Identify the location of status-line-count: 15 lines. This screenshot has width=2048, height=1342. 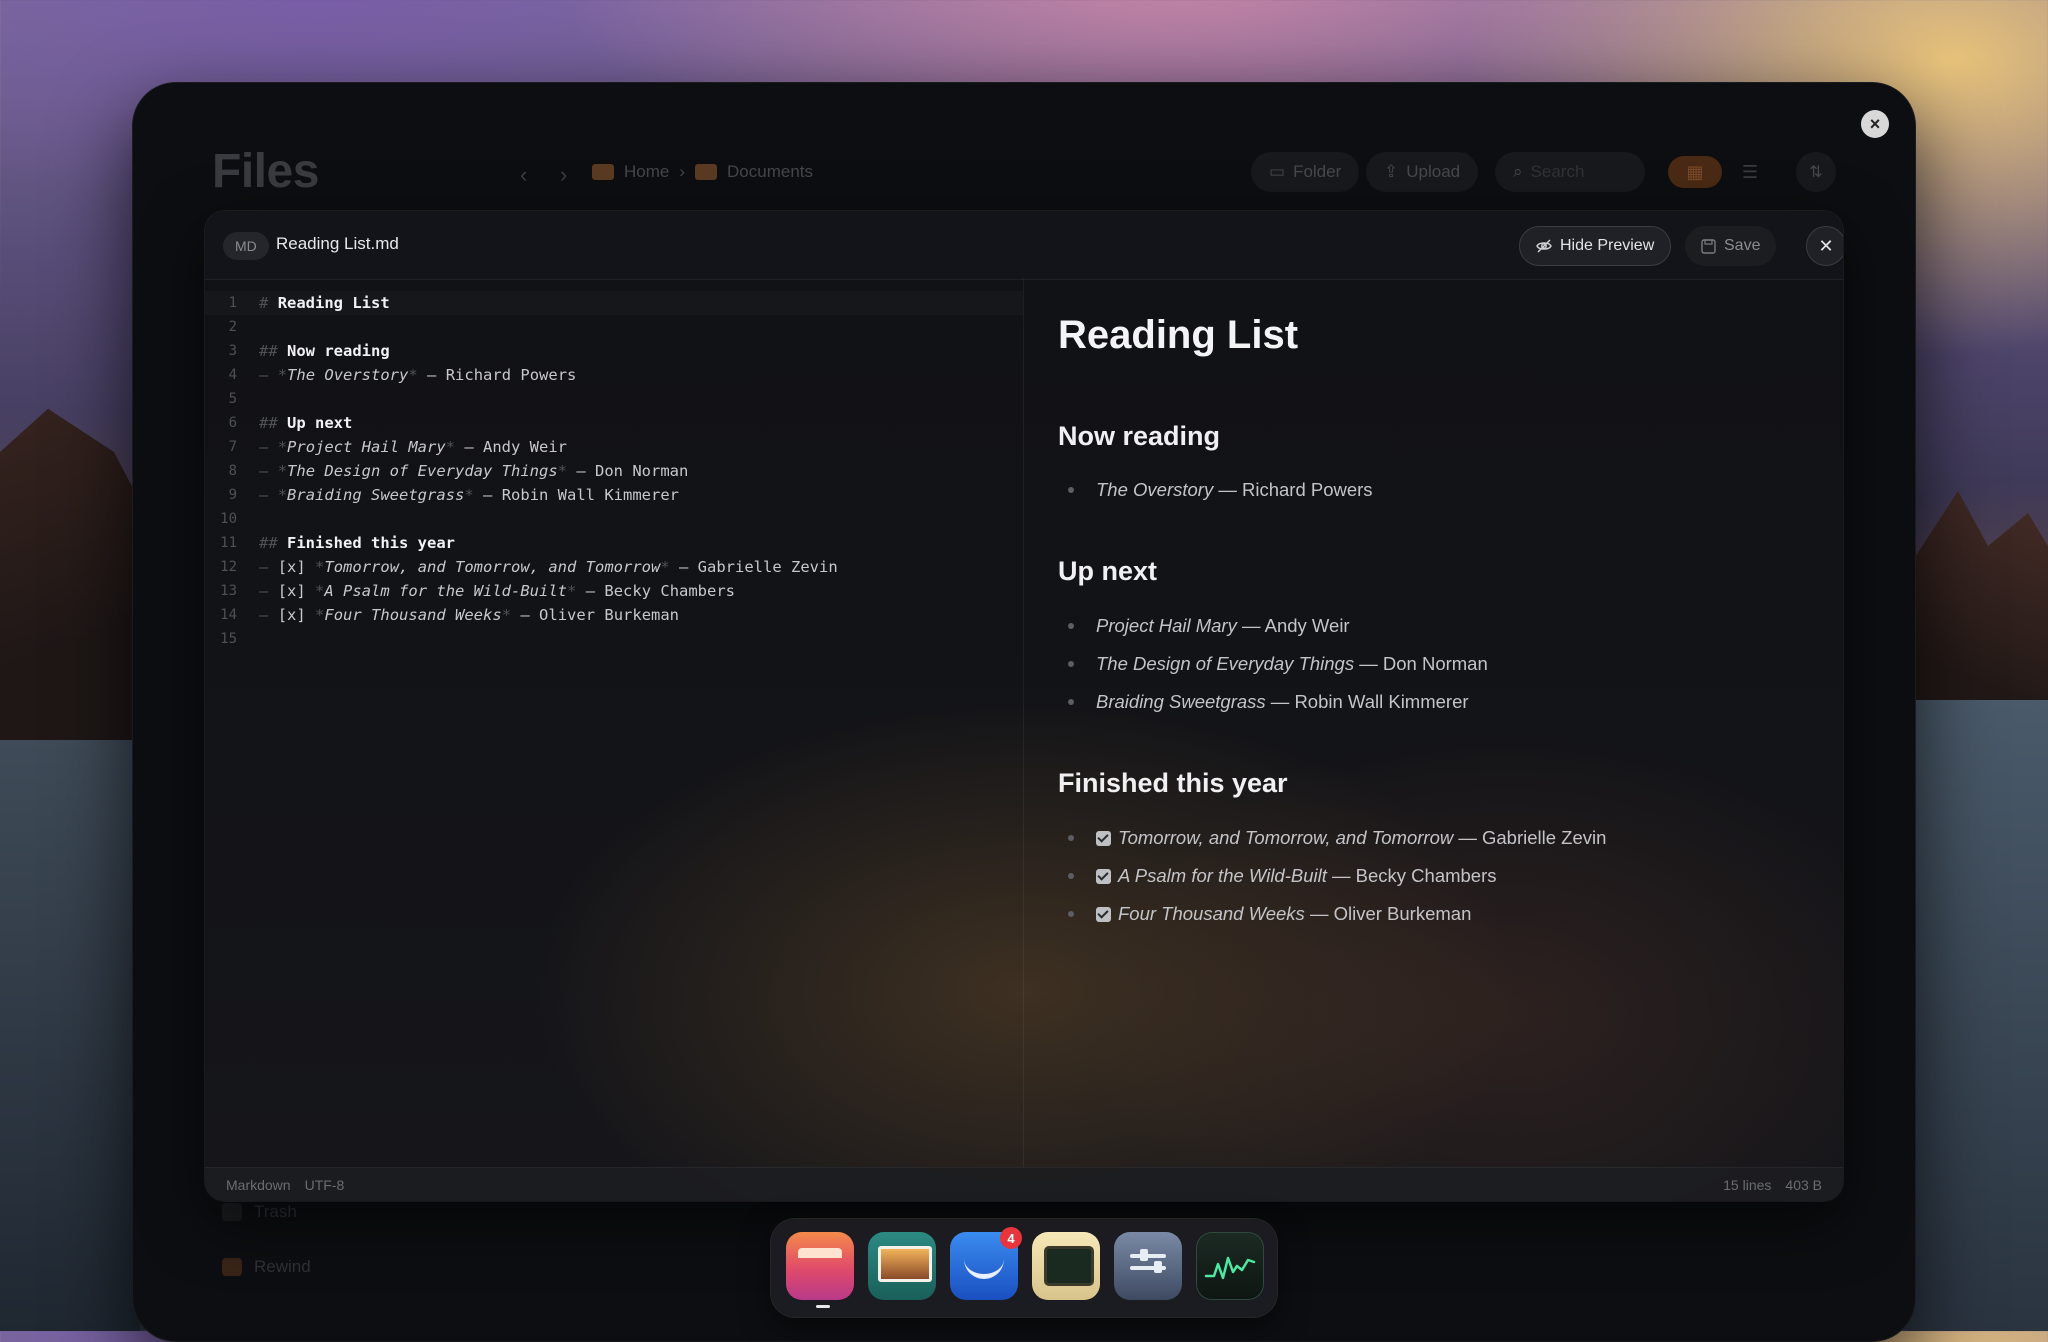
(1747, 1185).